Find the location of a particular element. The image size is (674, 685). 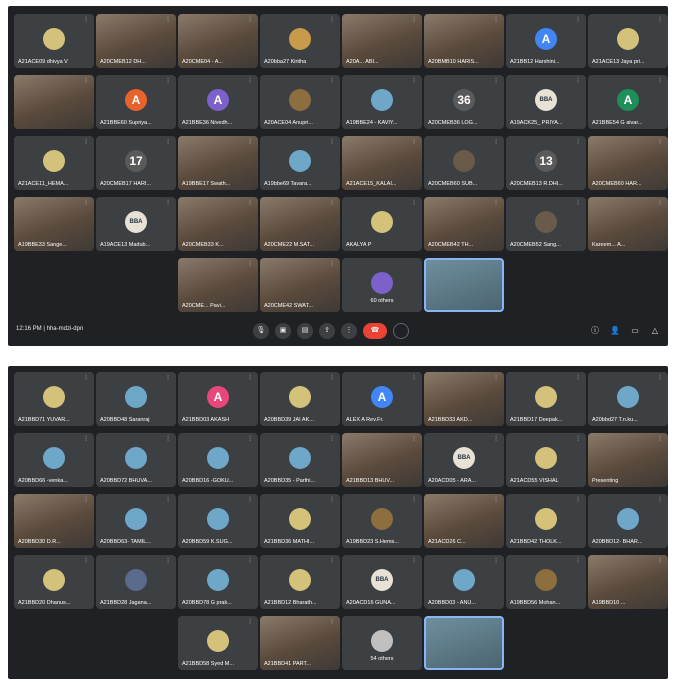

chat-icon: ▭ is located at coordinates (635, 331).